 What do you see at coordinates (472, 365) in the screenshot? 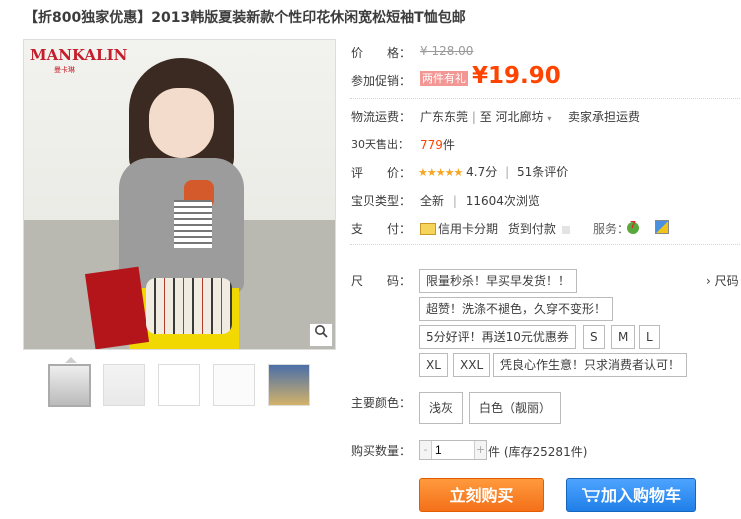
I see `size-option-xxl: XXL` at bounding box center [472, 365].